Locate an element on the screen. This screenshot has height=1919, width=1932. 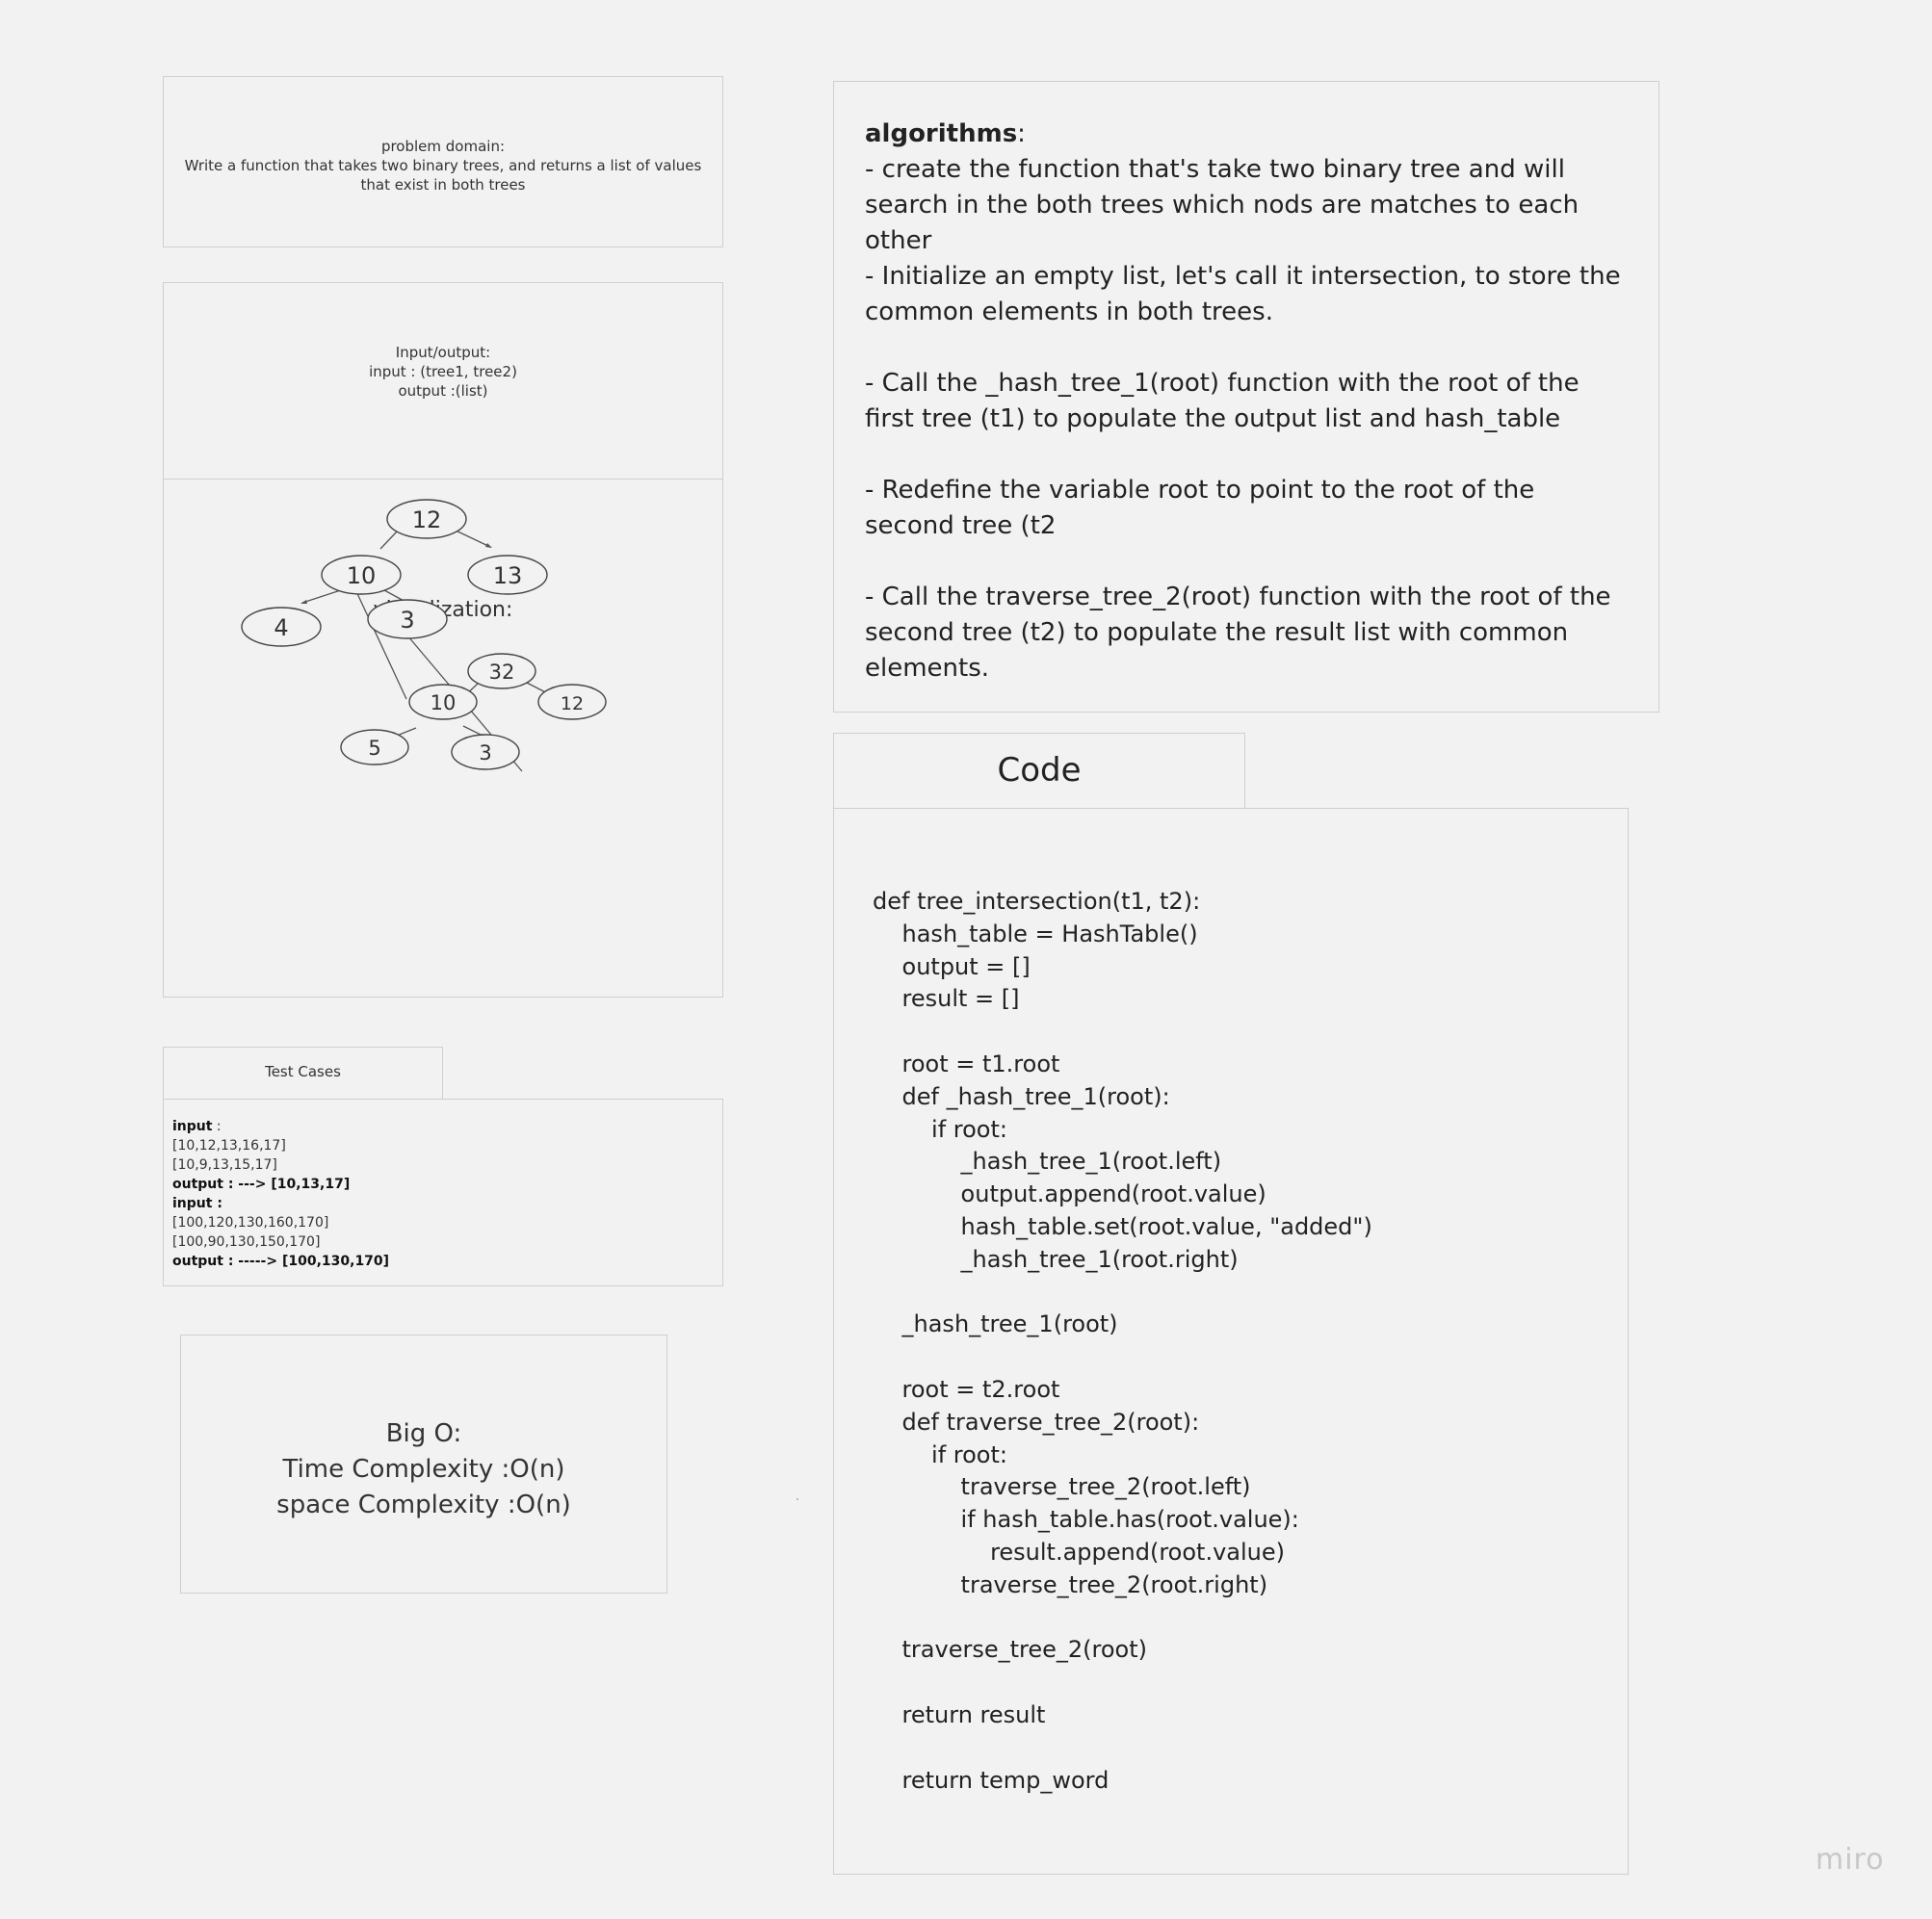
code-tab-label: Code is located at coordinates (1039, 771).